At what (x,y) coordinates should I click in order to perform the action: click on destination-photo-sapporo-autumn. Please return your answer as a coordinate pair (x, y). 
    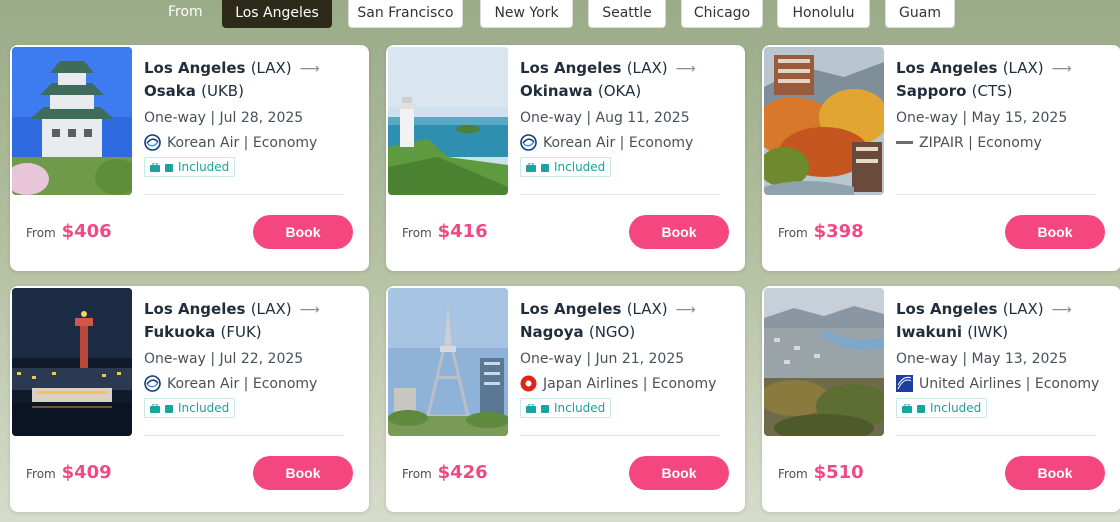
    Looking at the image, I should click on (824, 121).